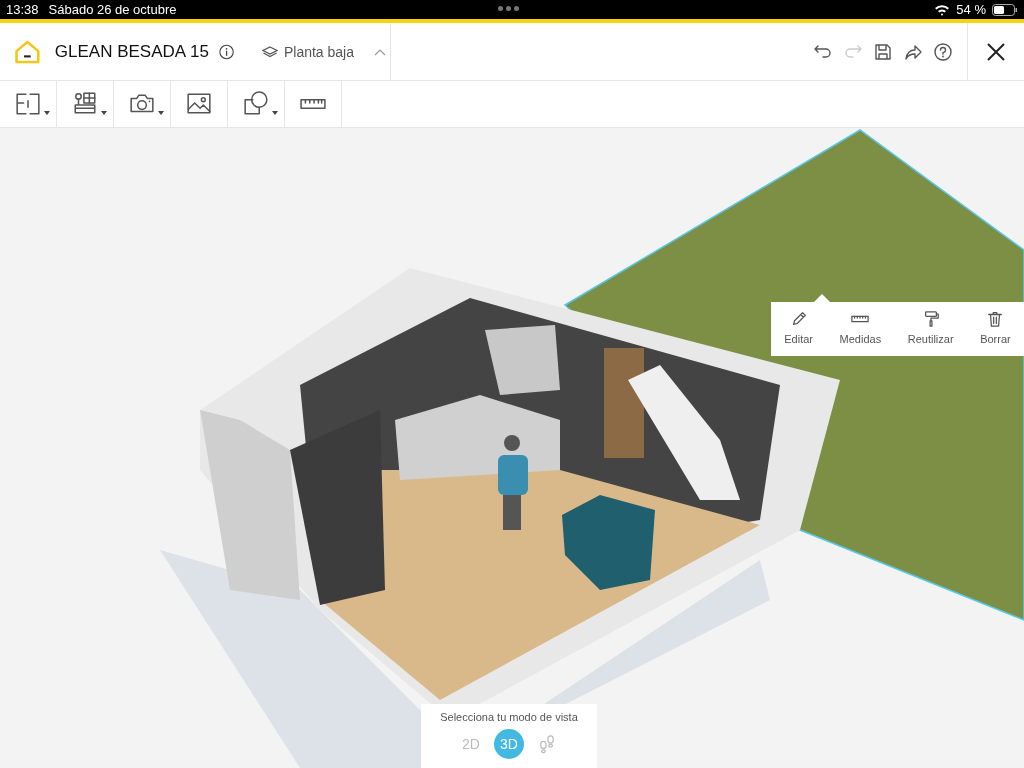 The height and width of the screenshot is (768, 1024). I want to click on footprints-icon, so click(547, 744).